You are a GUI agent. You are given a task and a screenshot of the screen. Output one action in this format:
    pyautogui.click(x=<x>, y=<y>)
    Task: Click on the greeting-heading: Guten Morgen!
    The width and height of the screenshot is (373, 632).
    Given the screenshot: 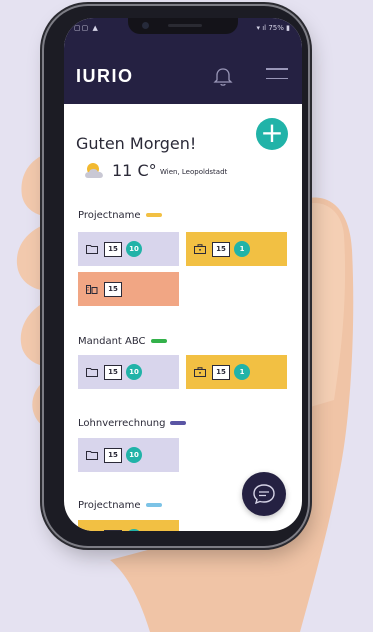 What is the action you would take?
    pyautogui.click(x=136, y=143)
    